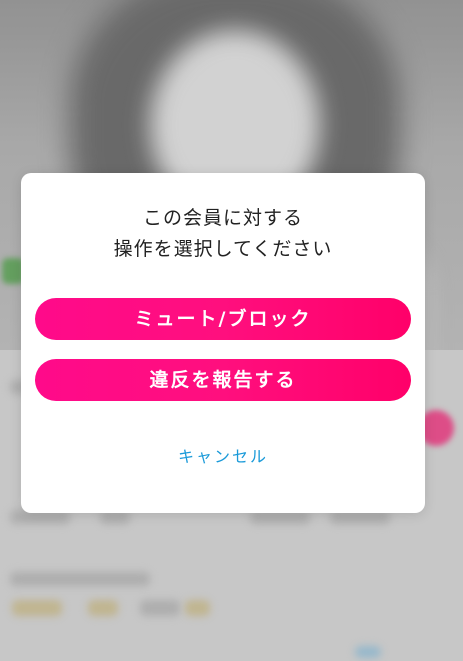  I want to click on report-violation-button: 違反を報告する, so click(223, 380).